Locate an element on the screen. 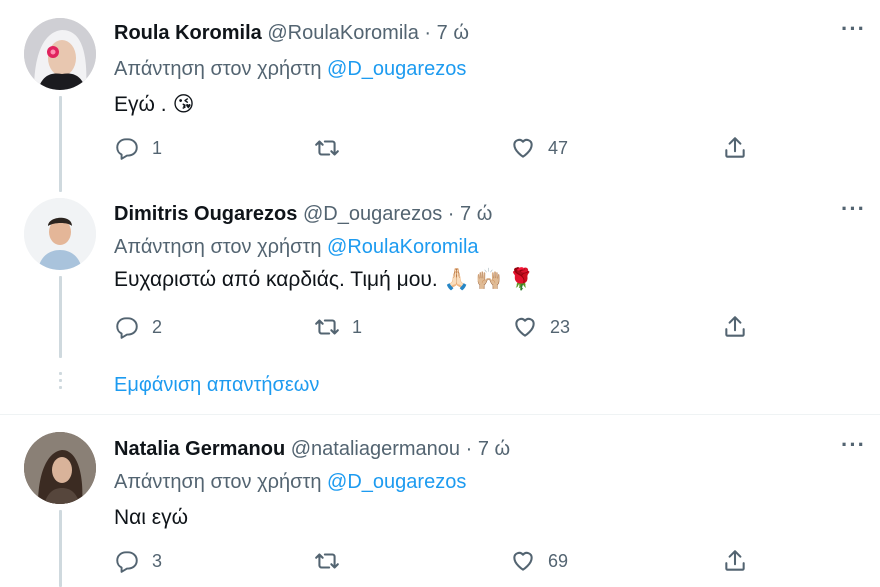  retweet-count: 1 is located at coordinates (357, 326).